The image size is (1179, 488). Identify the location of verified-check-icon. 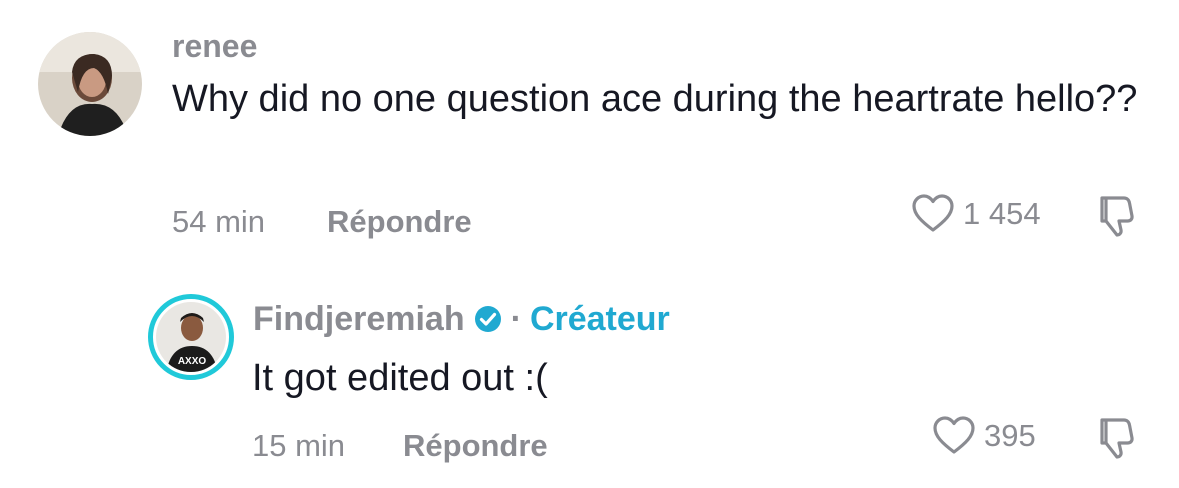
(488, 319).